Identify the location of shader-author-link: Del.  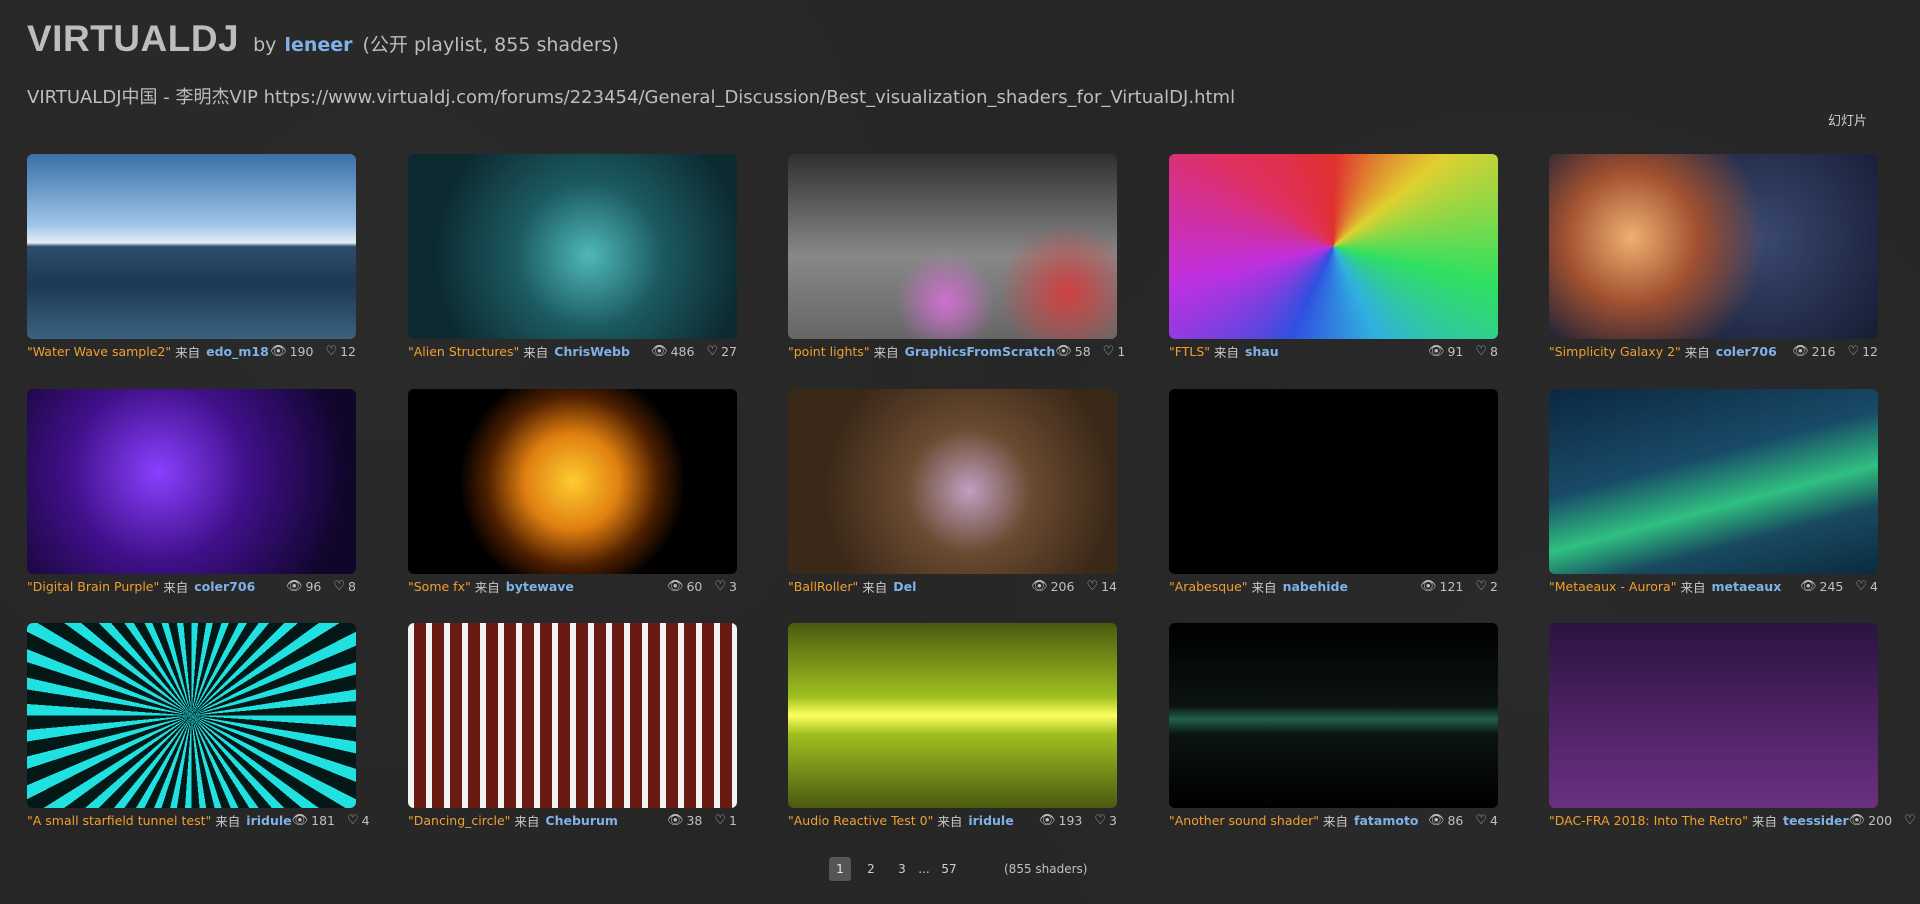
(904, 586).